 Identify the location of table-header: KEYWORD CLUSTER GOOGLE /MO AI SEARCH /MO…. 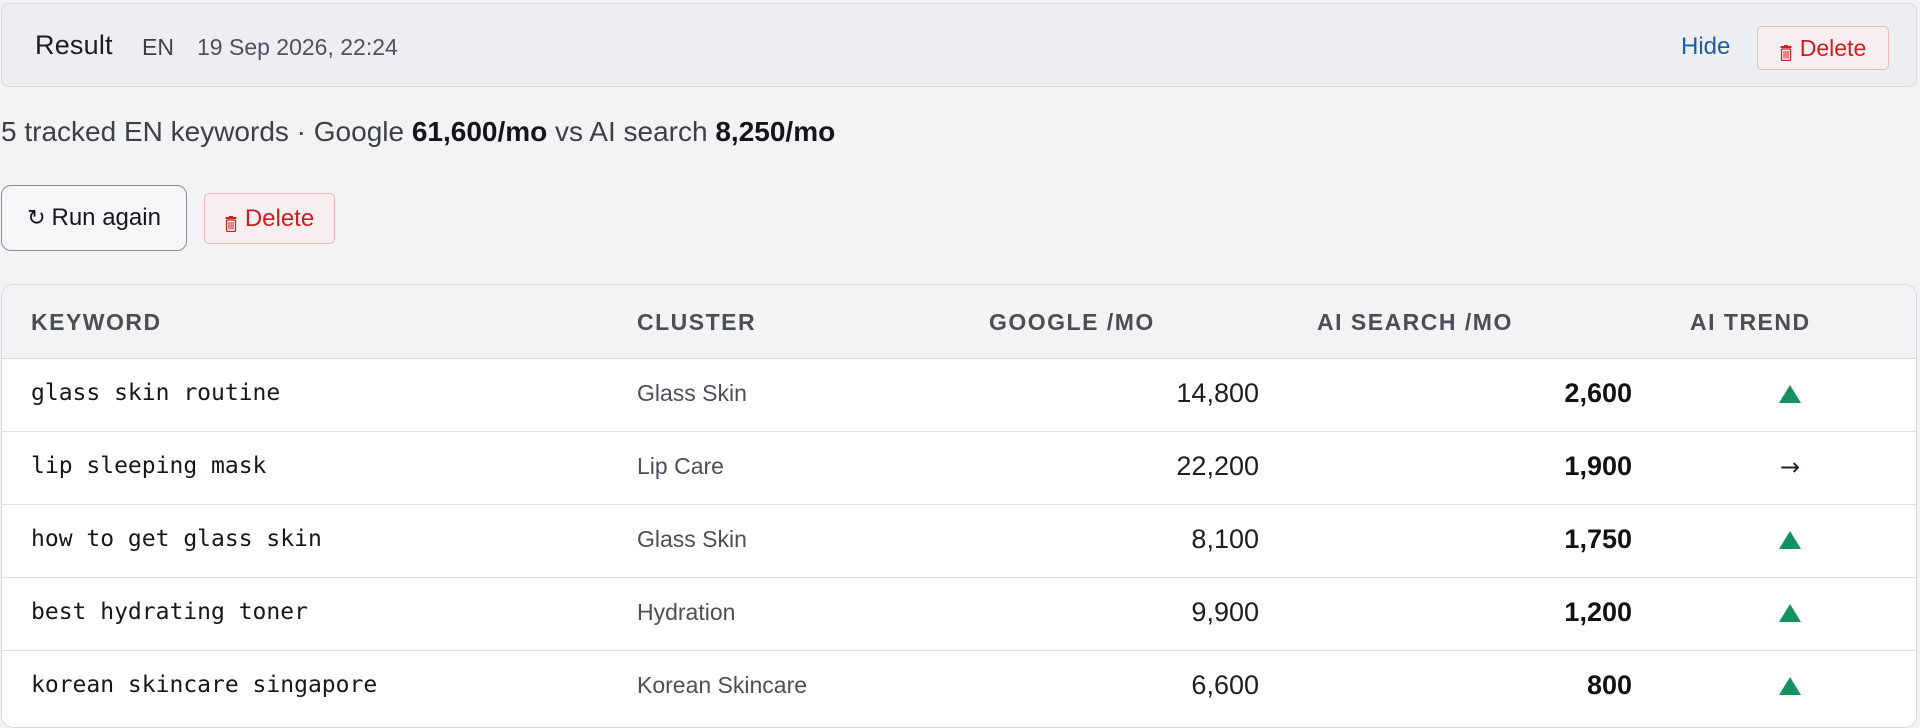
(959, 322).